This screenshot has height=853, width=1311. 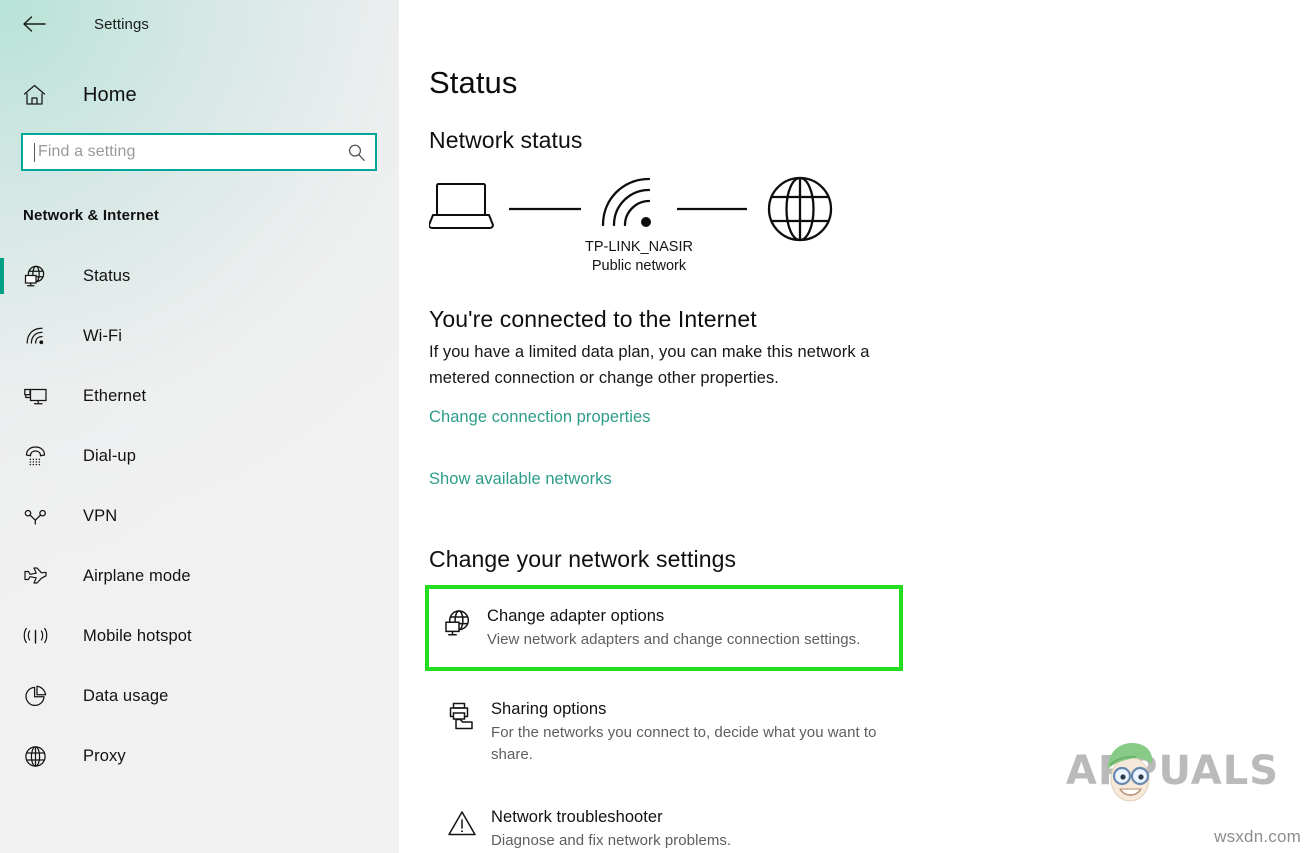 I want to click on home-icon, so click(x=36, y=95).